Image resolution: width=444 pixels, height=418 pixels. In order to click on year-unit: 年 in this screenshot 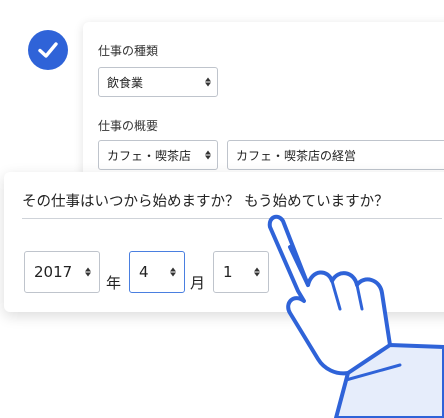, I will do `click(114, 283)`.